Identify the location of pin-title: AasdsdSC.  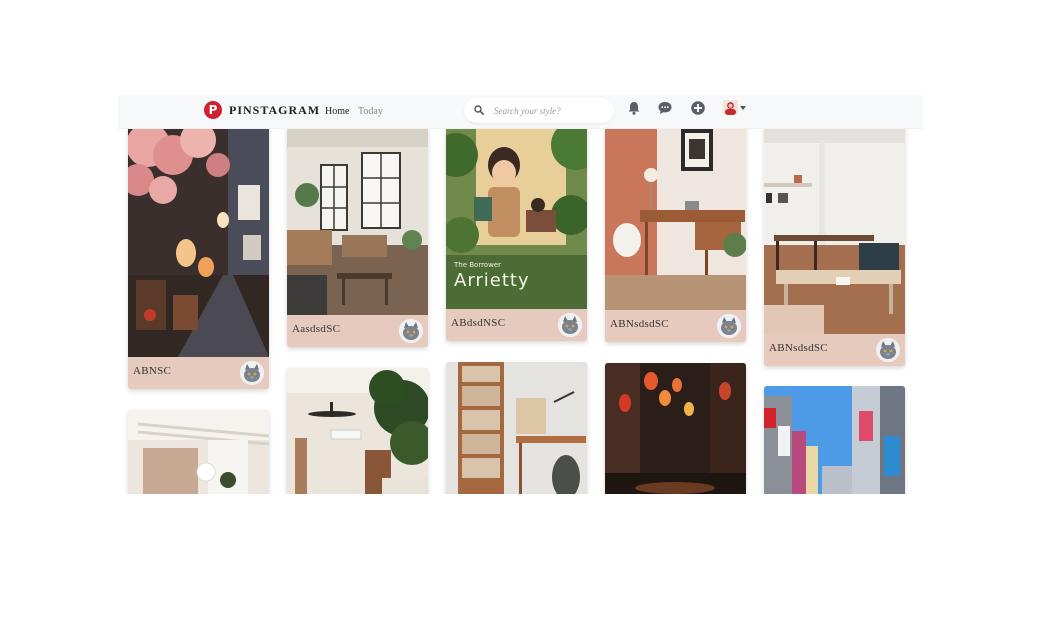
(316, 329).